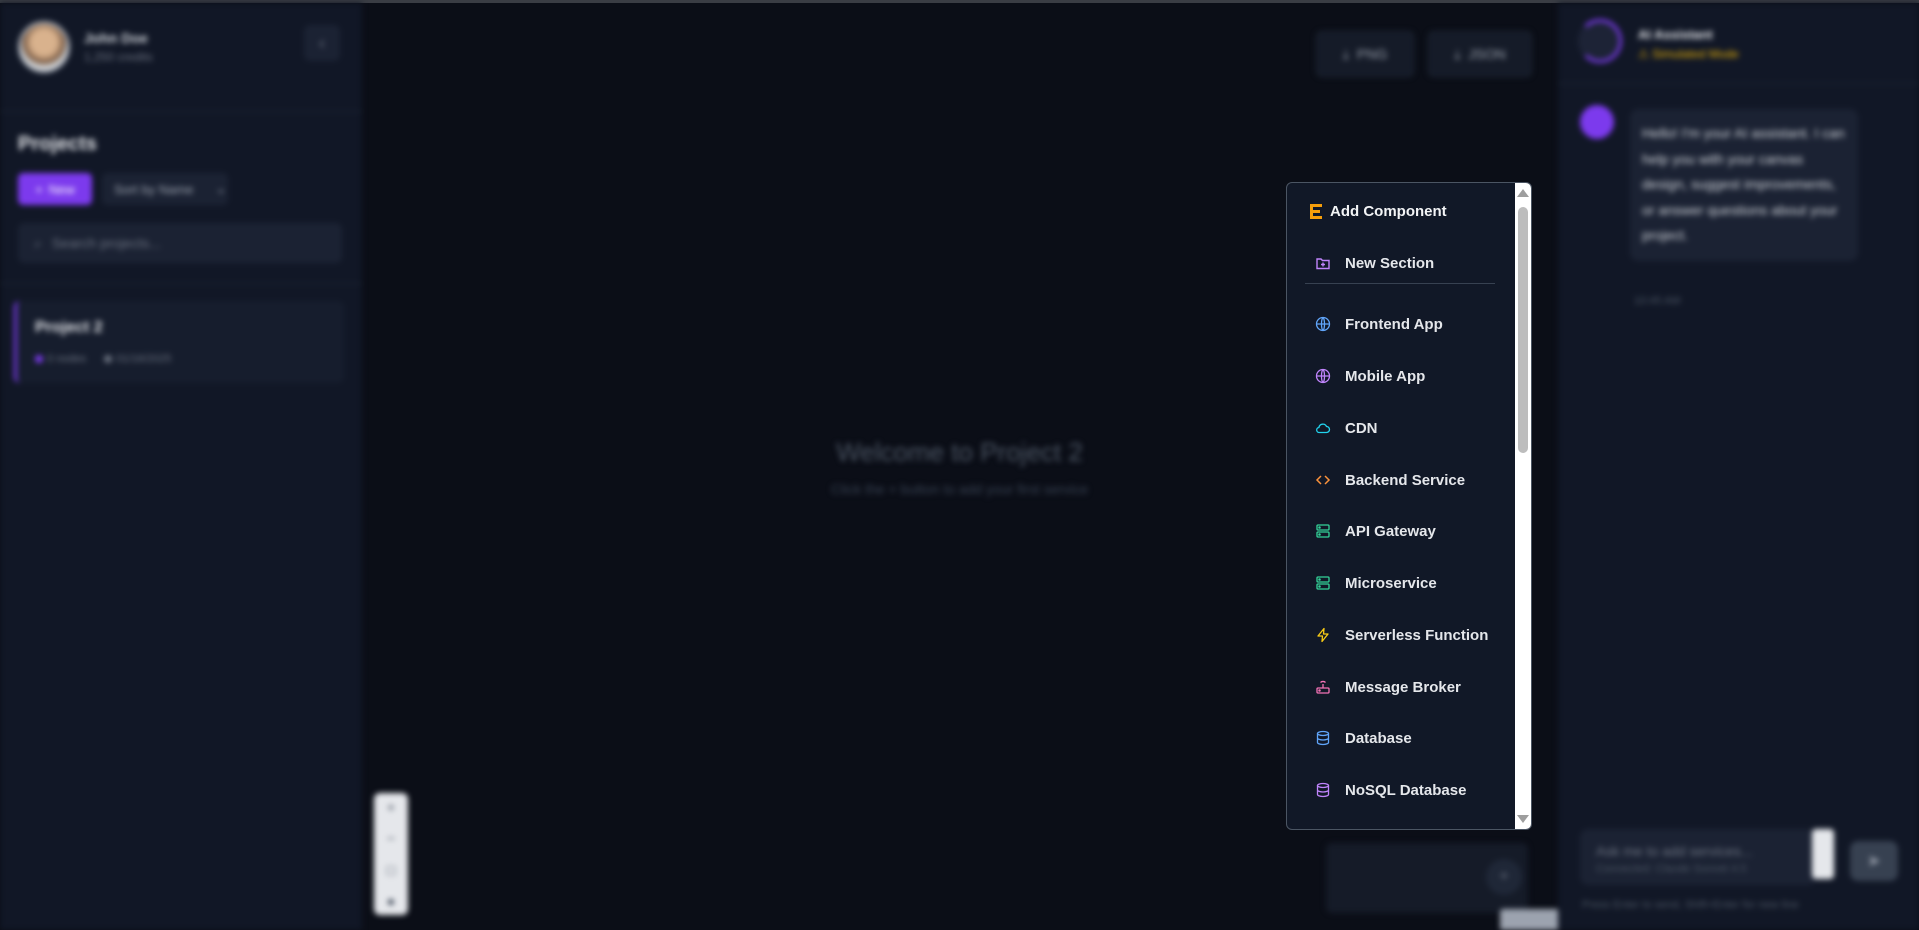 The height and width of the screenshot is (930, 1919). Describe the element at coordinates (1323, 687) in the screenshot. I see `router-icon` at that location.